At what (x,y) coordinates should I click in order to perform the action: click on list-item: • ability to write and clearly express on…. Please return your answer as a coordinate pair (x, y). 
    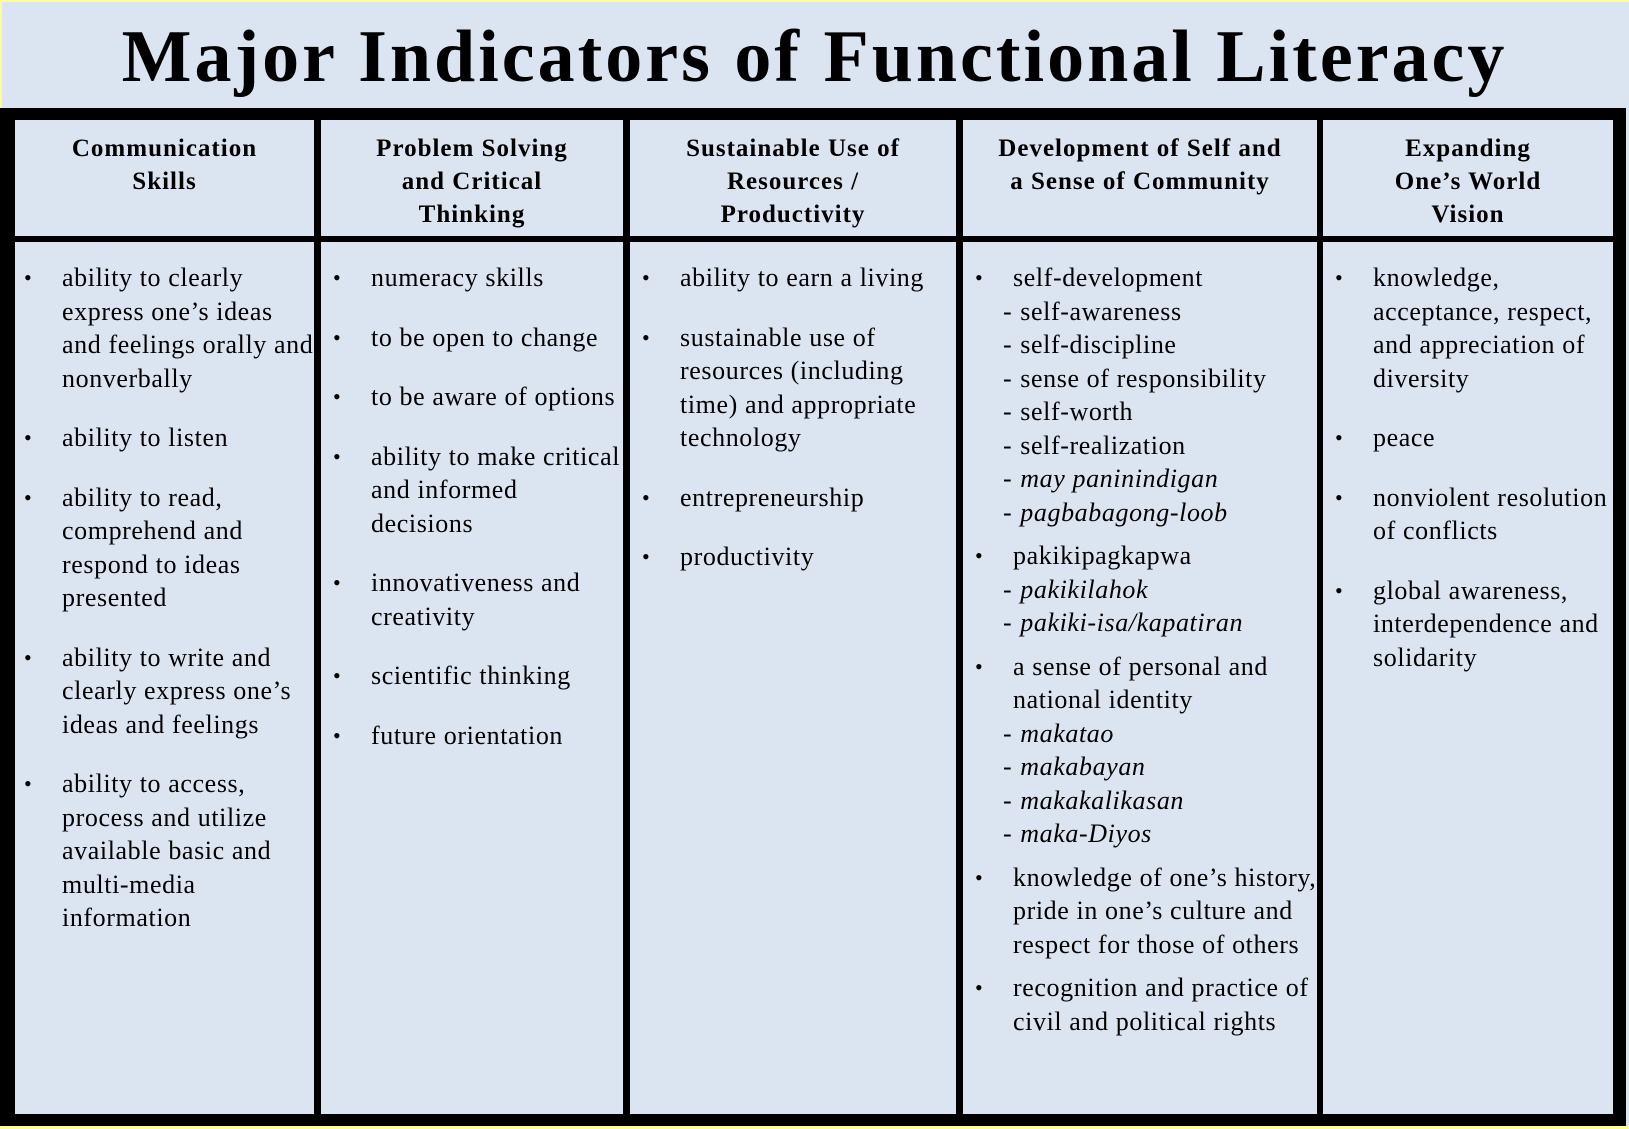
    Looking at the image, I should click on (169, 691).